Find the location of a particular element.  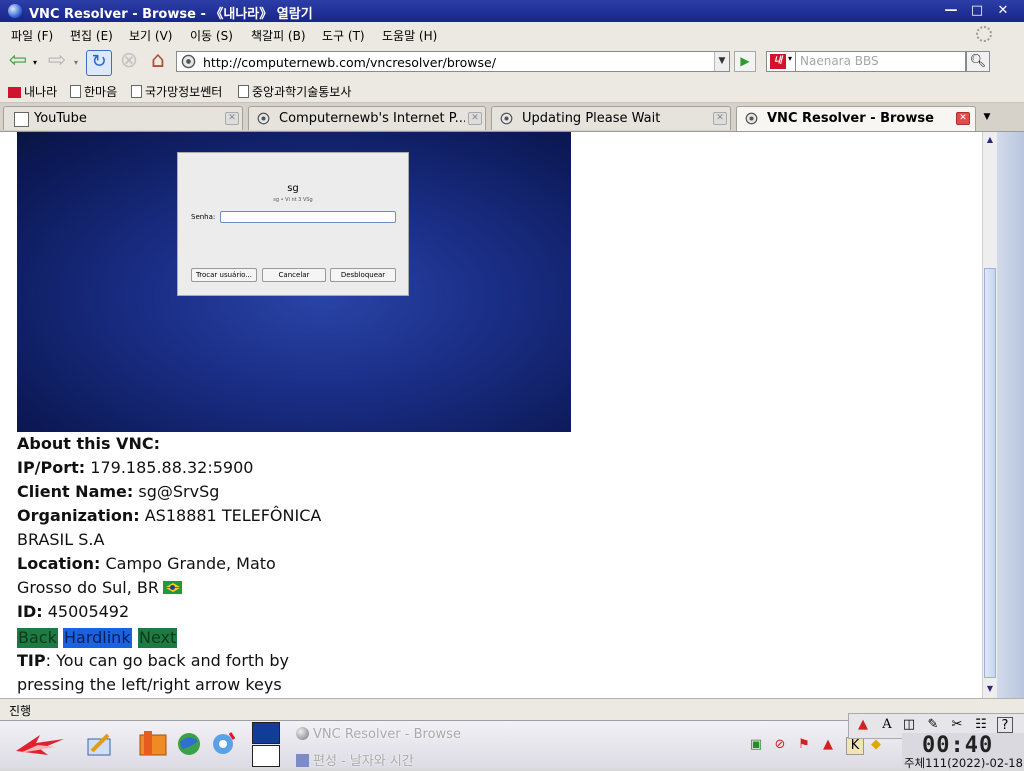

about-heading: About this VNC: is located at coordinates (88, 443).